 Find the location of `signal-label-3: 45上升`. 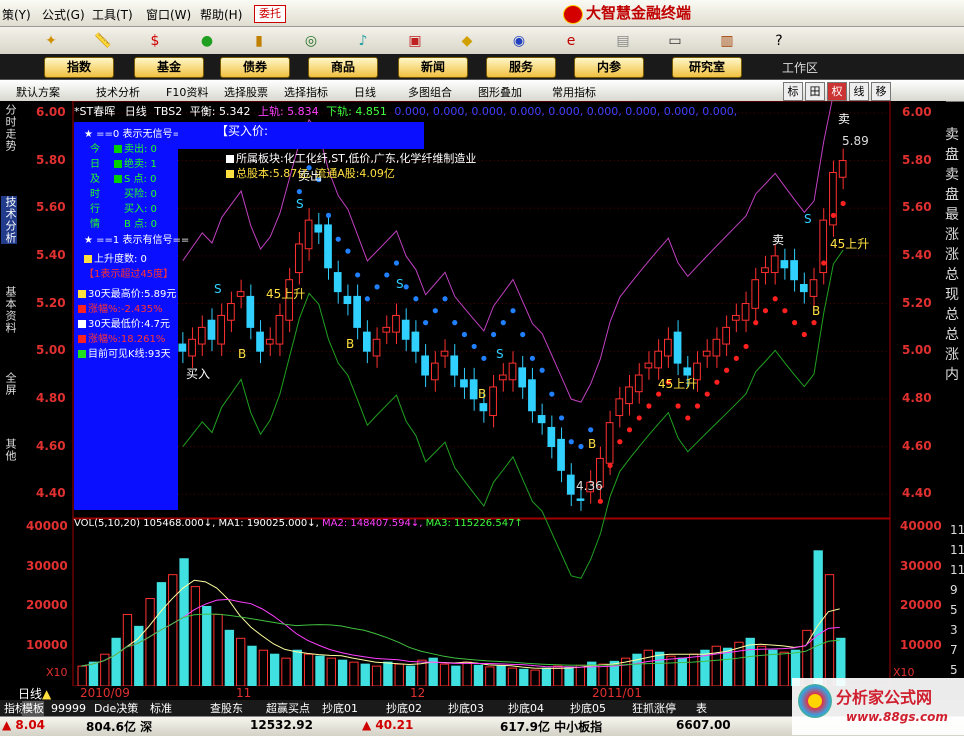

signal-label-3: 45上升 is located at coordinates (677, 384).